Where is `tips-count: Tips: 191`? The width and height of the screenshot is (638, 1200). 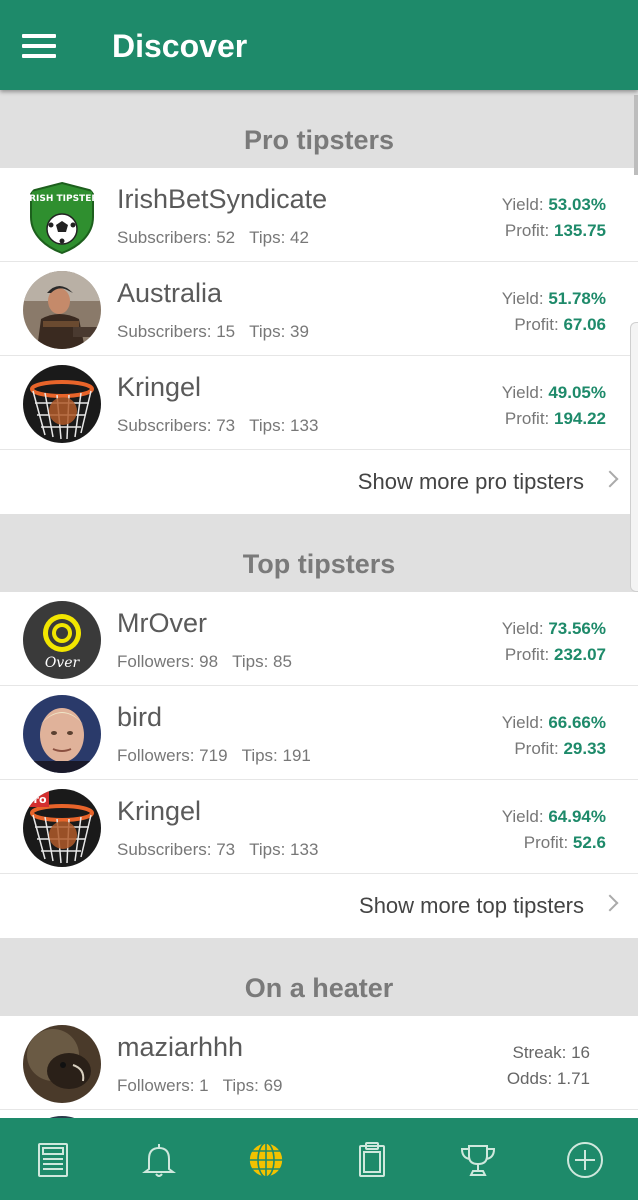
tips-count: Tips: 191 is located at coordinates (276, 755).